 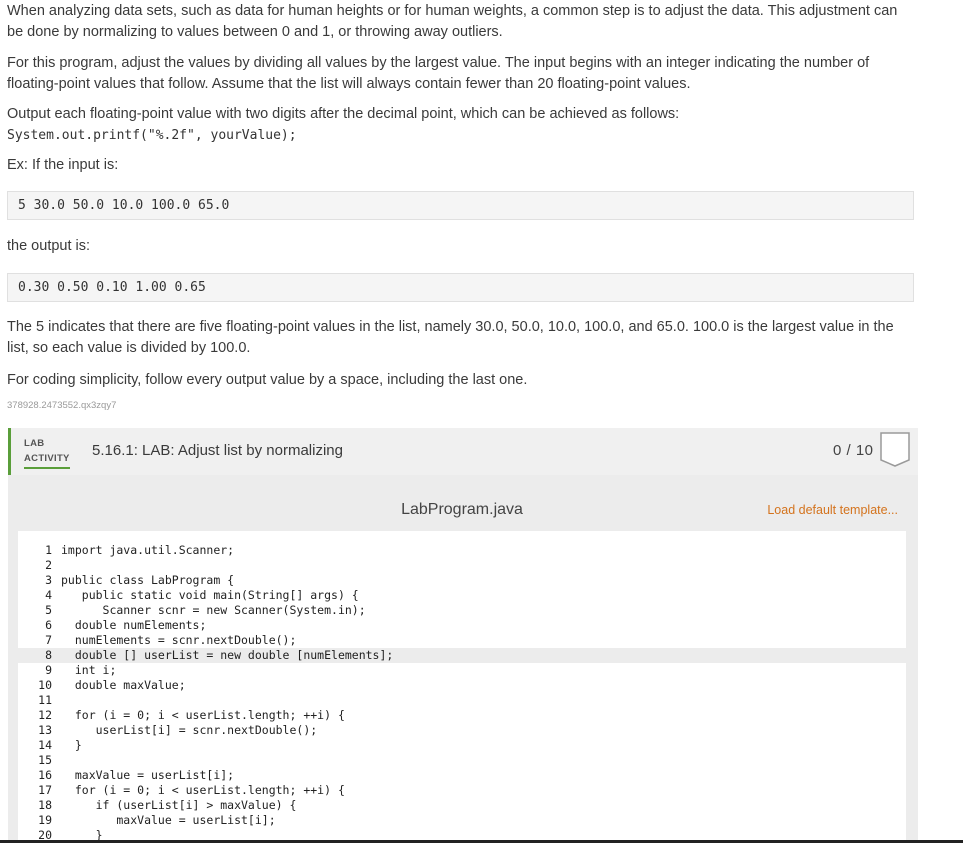 What do you see at coordinates (63, 165) in the screenshot?
I see `example-input-label: Ex: If the input is:` at bounding box center [63, 165].